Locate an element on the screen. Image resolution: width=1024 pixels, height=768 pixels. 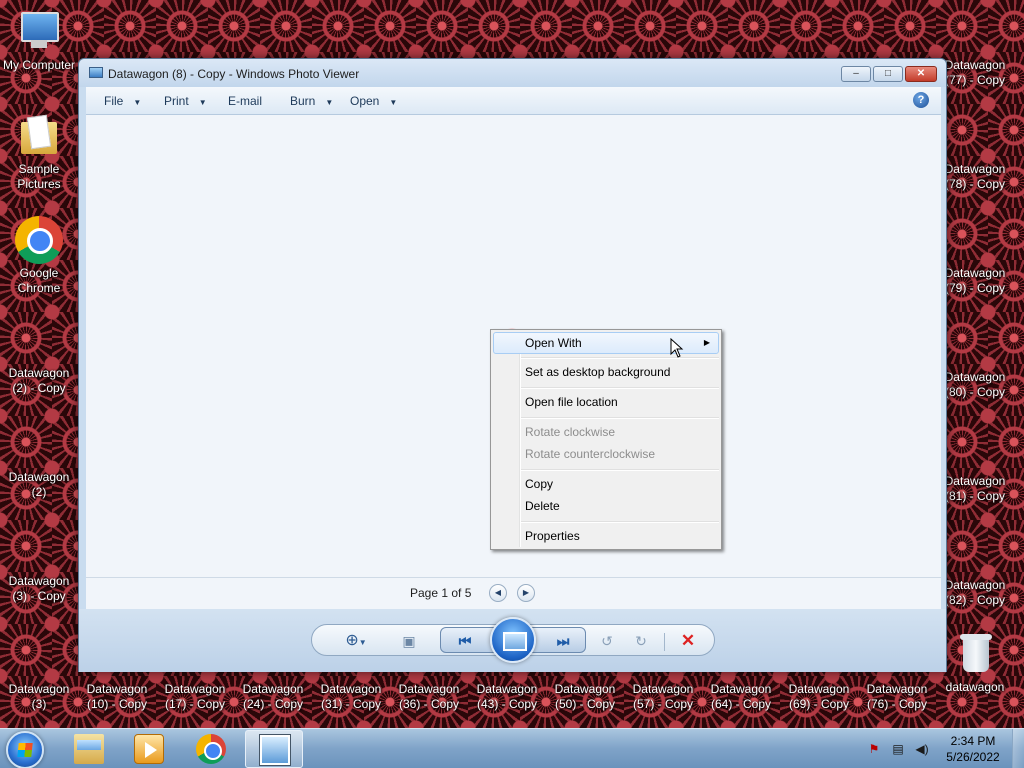
menu-item-open-with: Open With ▶ is located at coordinates (606, 343).